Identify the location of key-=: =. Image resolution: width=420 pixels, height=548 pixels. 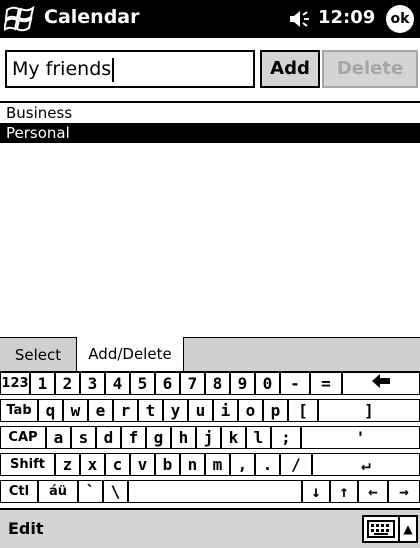
(326, 383).